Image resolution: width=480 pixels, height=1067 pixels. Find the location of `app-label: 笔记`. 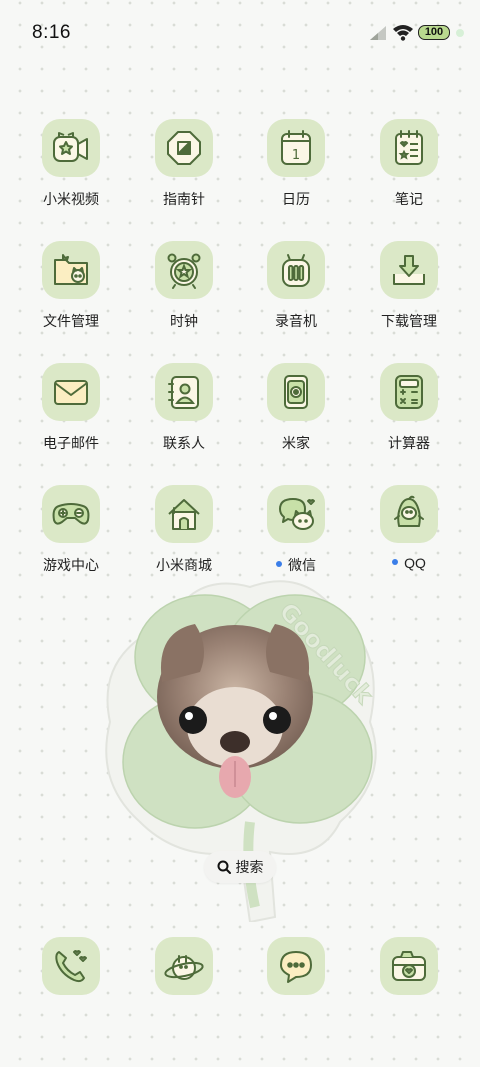

app-label: 笔记 is located at coordinates (409, 199).